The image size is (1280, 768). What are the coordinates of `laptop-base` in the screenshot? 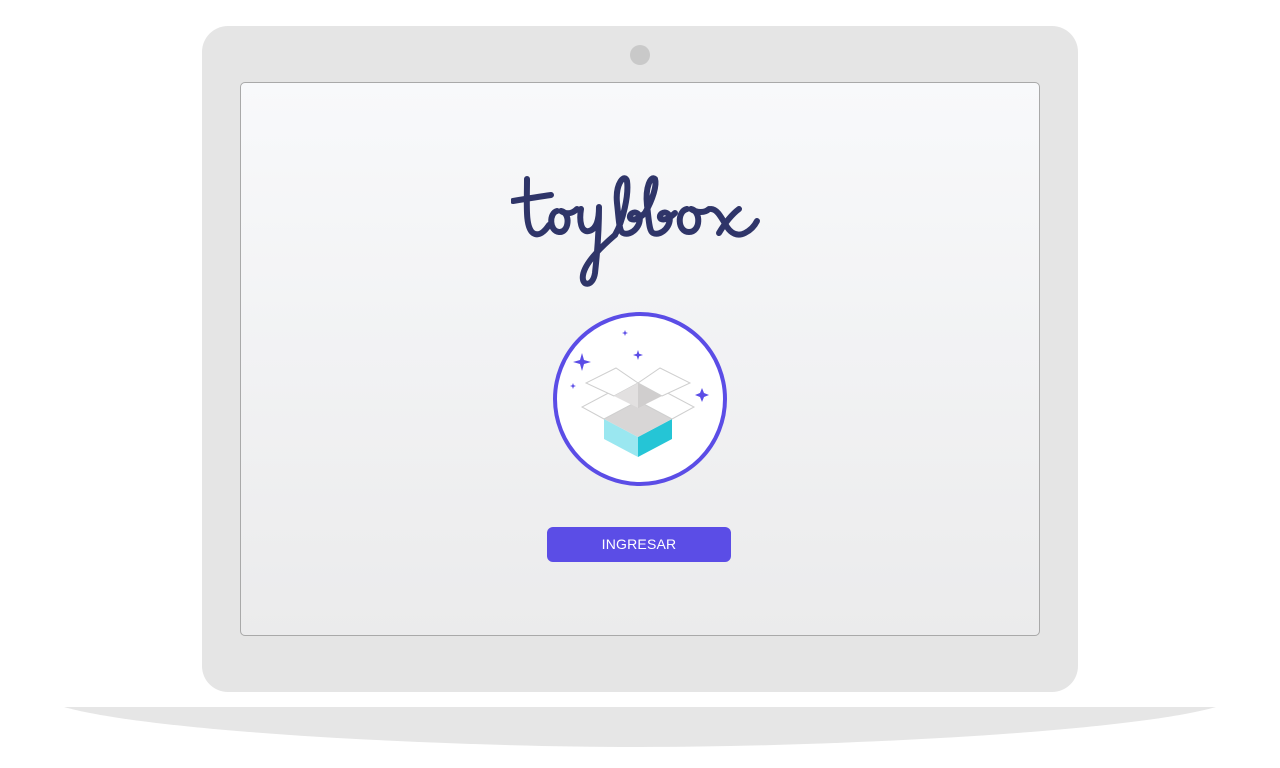 It's located at (640, 727).